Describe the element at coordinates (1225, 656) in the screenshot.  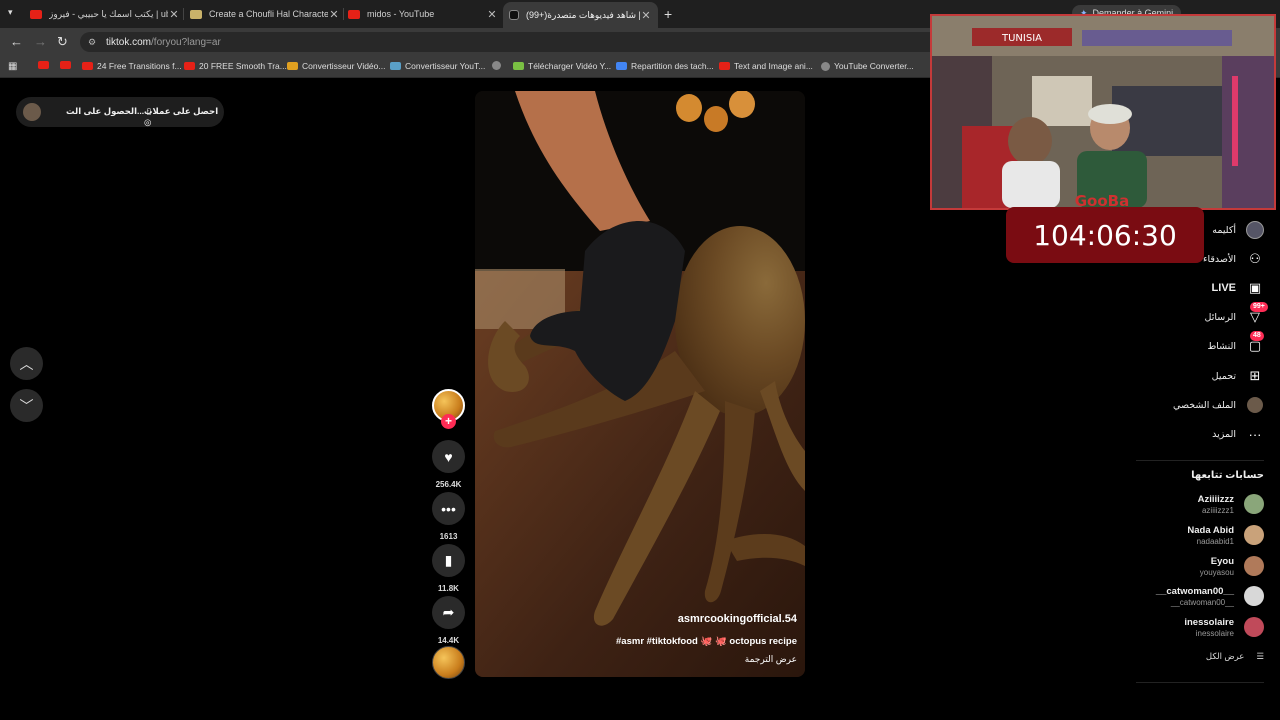
I see `see-all-label: عرض الكل` at that location.